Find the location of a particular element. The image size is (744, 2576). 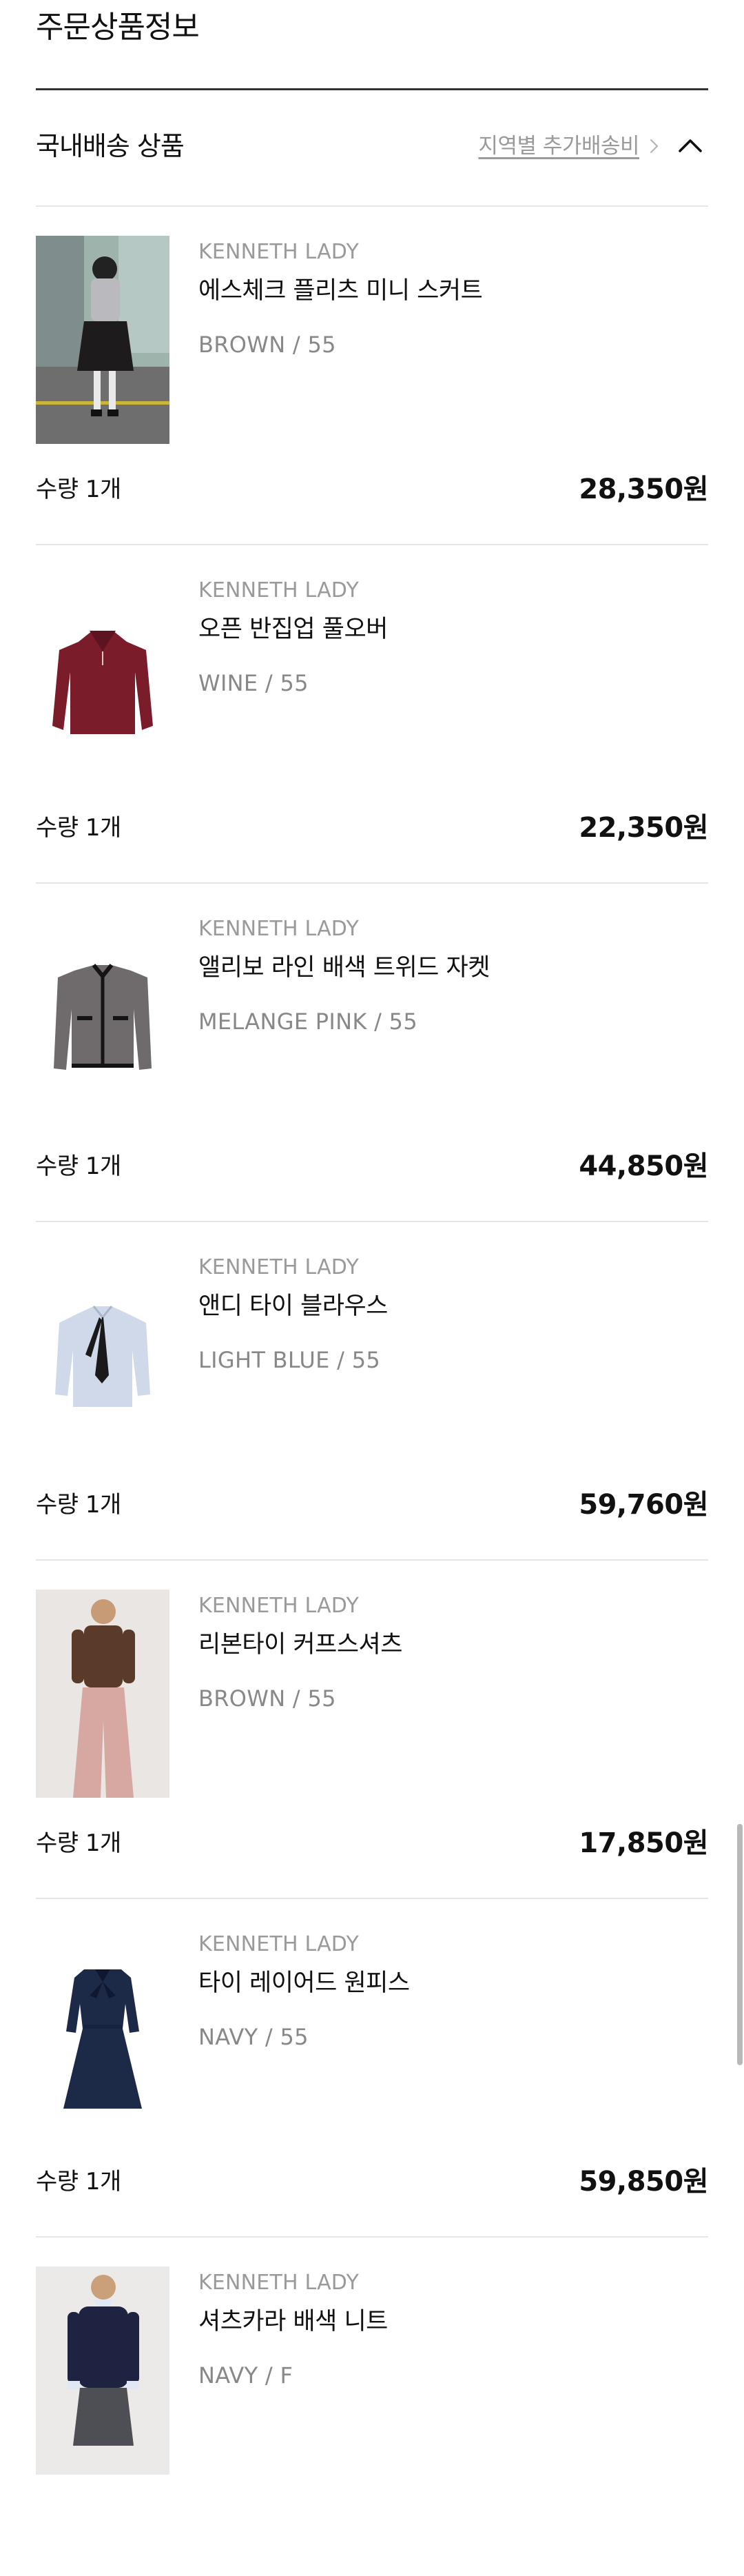

product-name: 타이 레이어드 원피스 is located at coordinates (304, 1983).